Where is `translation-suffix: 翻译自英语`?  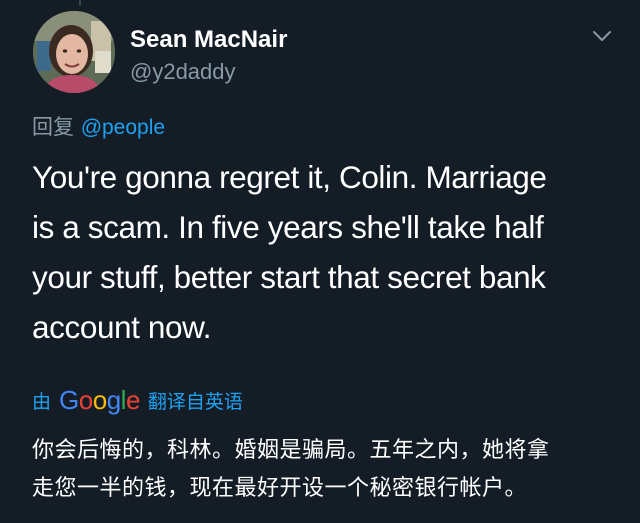
translation-suffix: 翻译自英语 is located at coordinates (195, 401).